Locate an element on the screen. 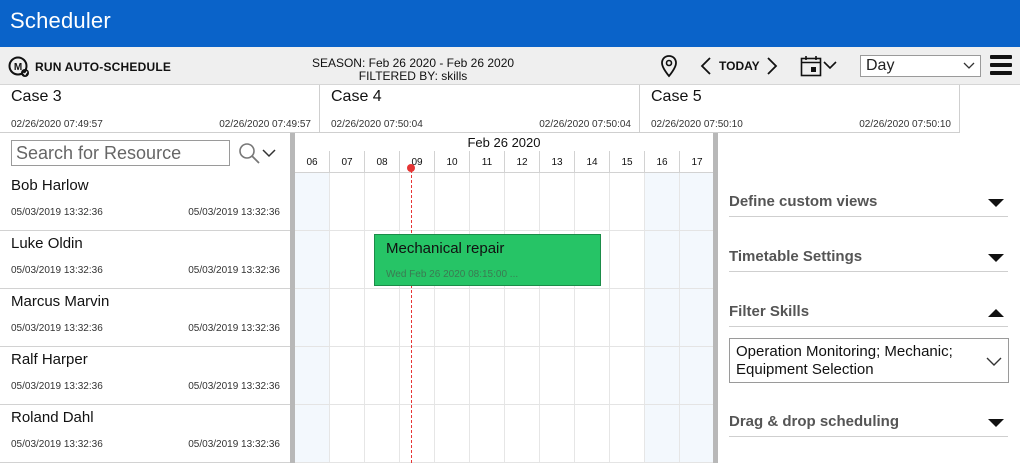 This screenshot has width=1020, height=463. resource-name: Ralf Harper is located at coordinates (49, 359).